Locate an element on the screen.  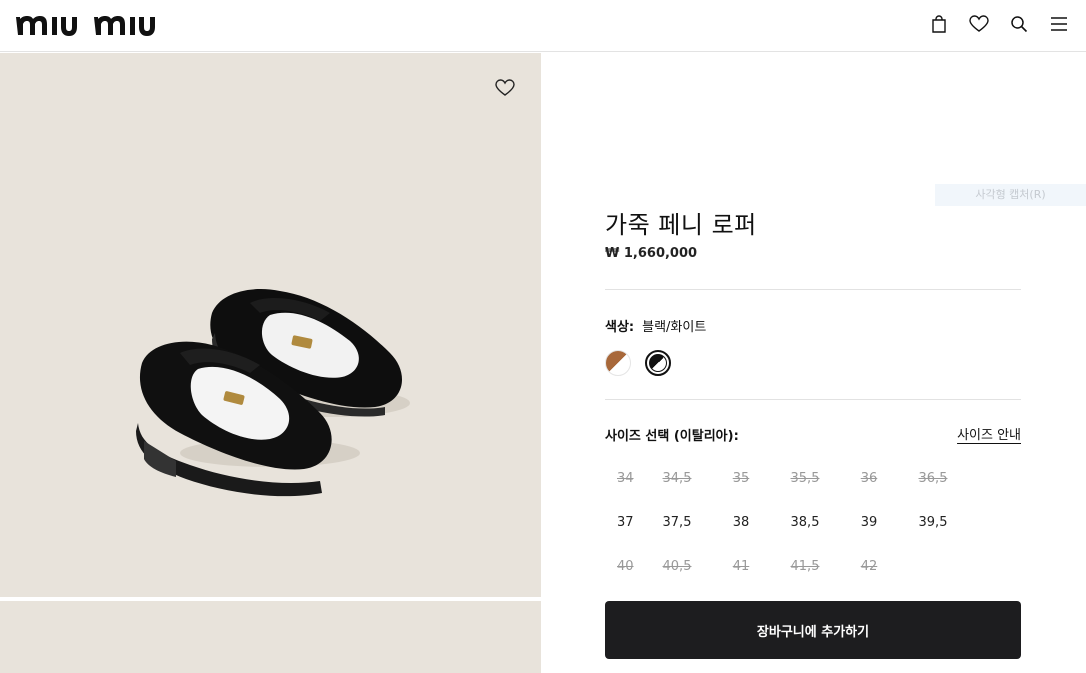
size-option: 36,5 is located at coordinates (933, 478).